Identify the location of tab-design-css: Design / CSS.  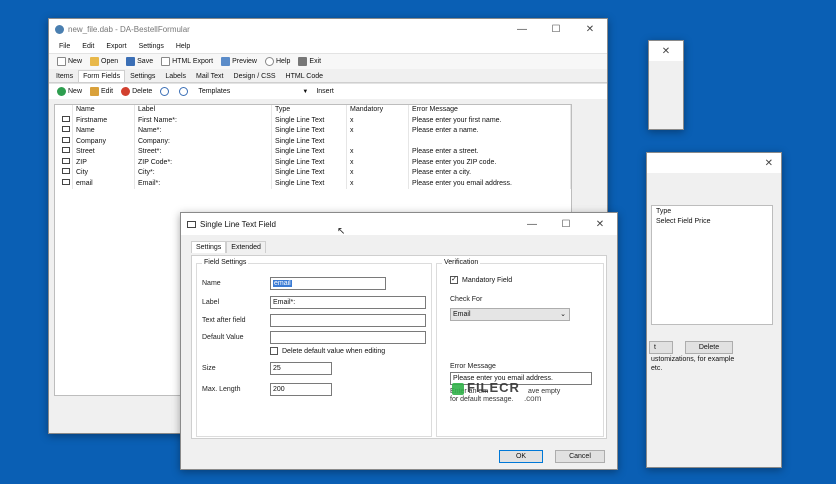
(255, 76).